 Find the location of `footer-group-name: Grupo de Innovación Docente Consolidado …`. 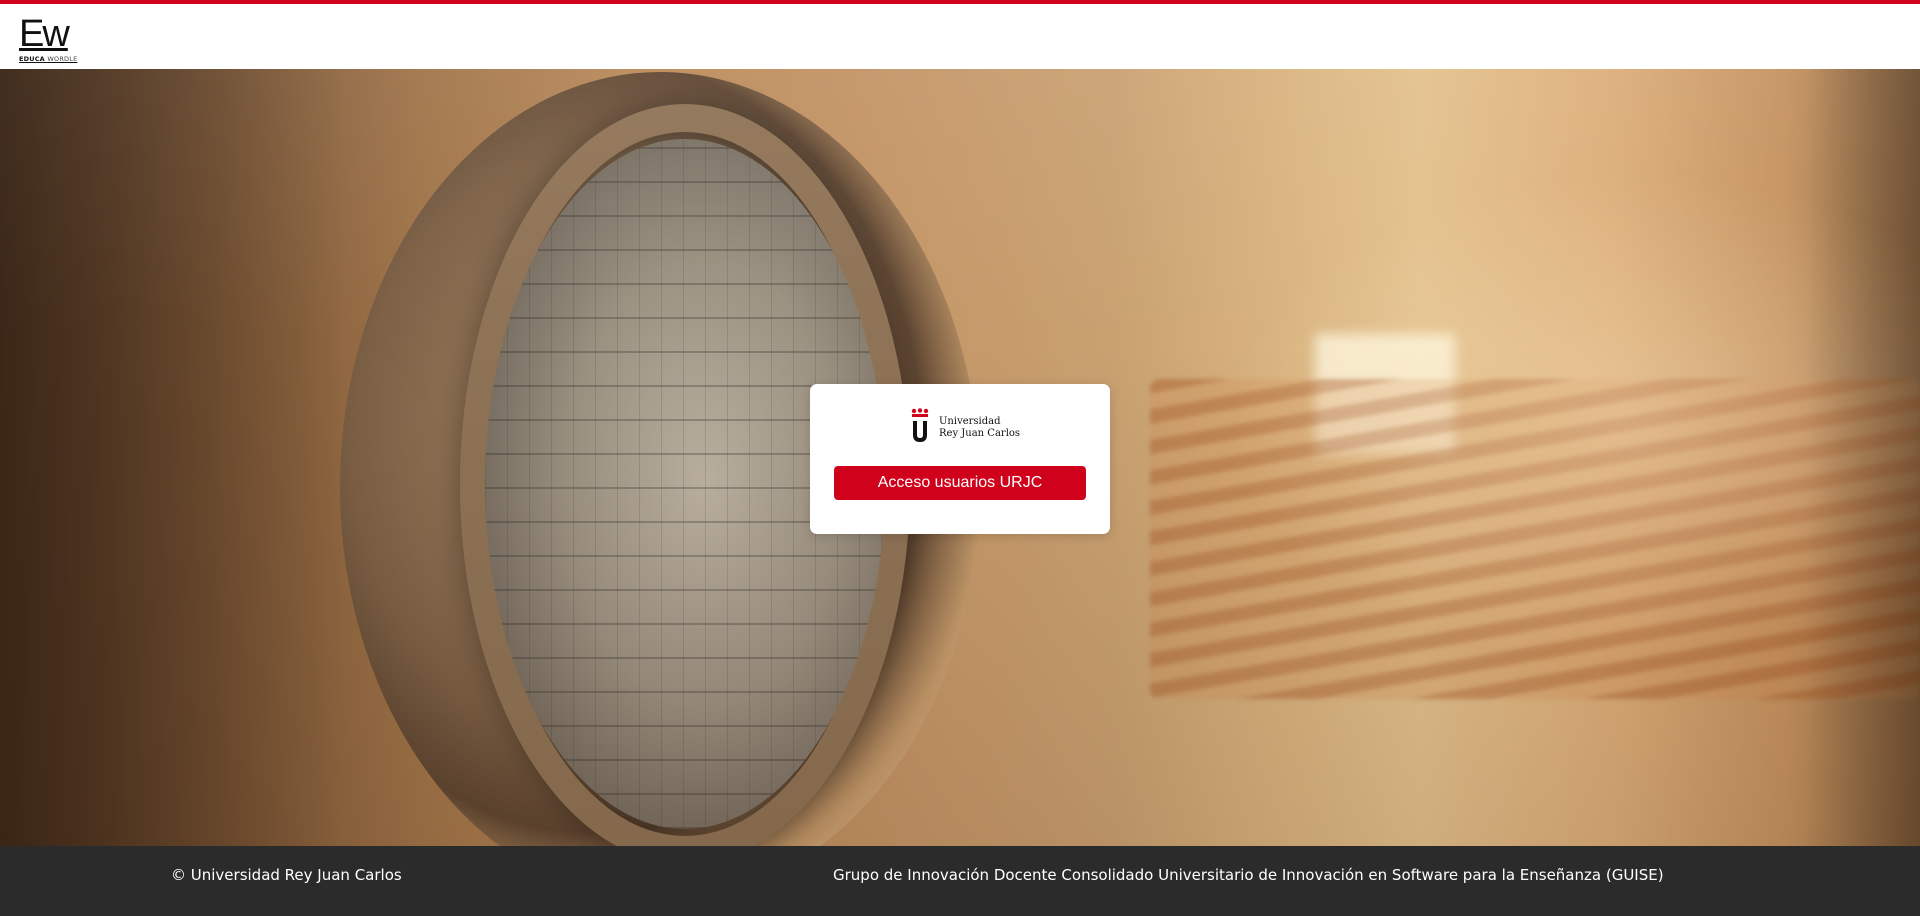

footer-group-name: Grupo de Innovación Docente Consolidado … is located at coordinates (1248, 875).